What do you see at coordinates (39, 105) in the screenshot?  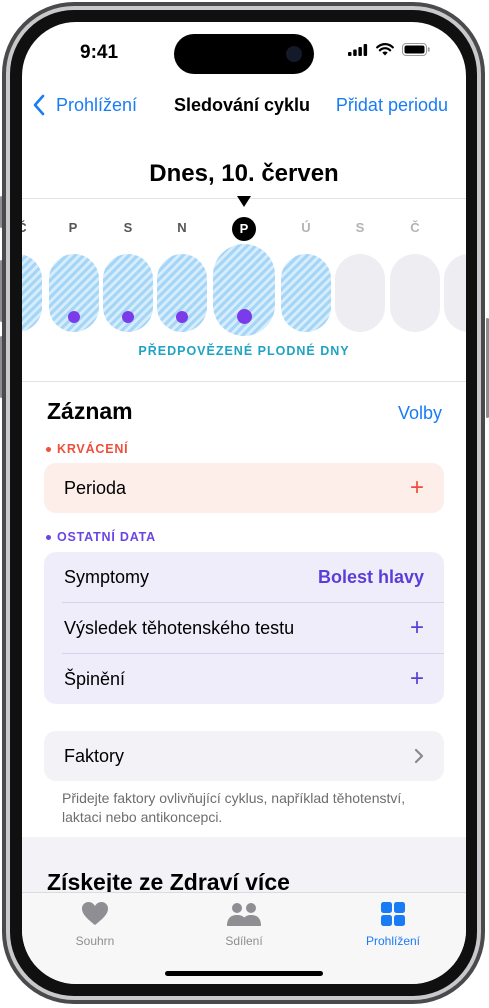 I see `chevron-left-icon` at bounding box center [39, 105].